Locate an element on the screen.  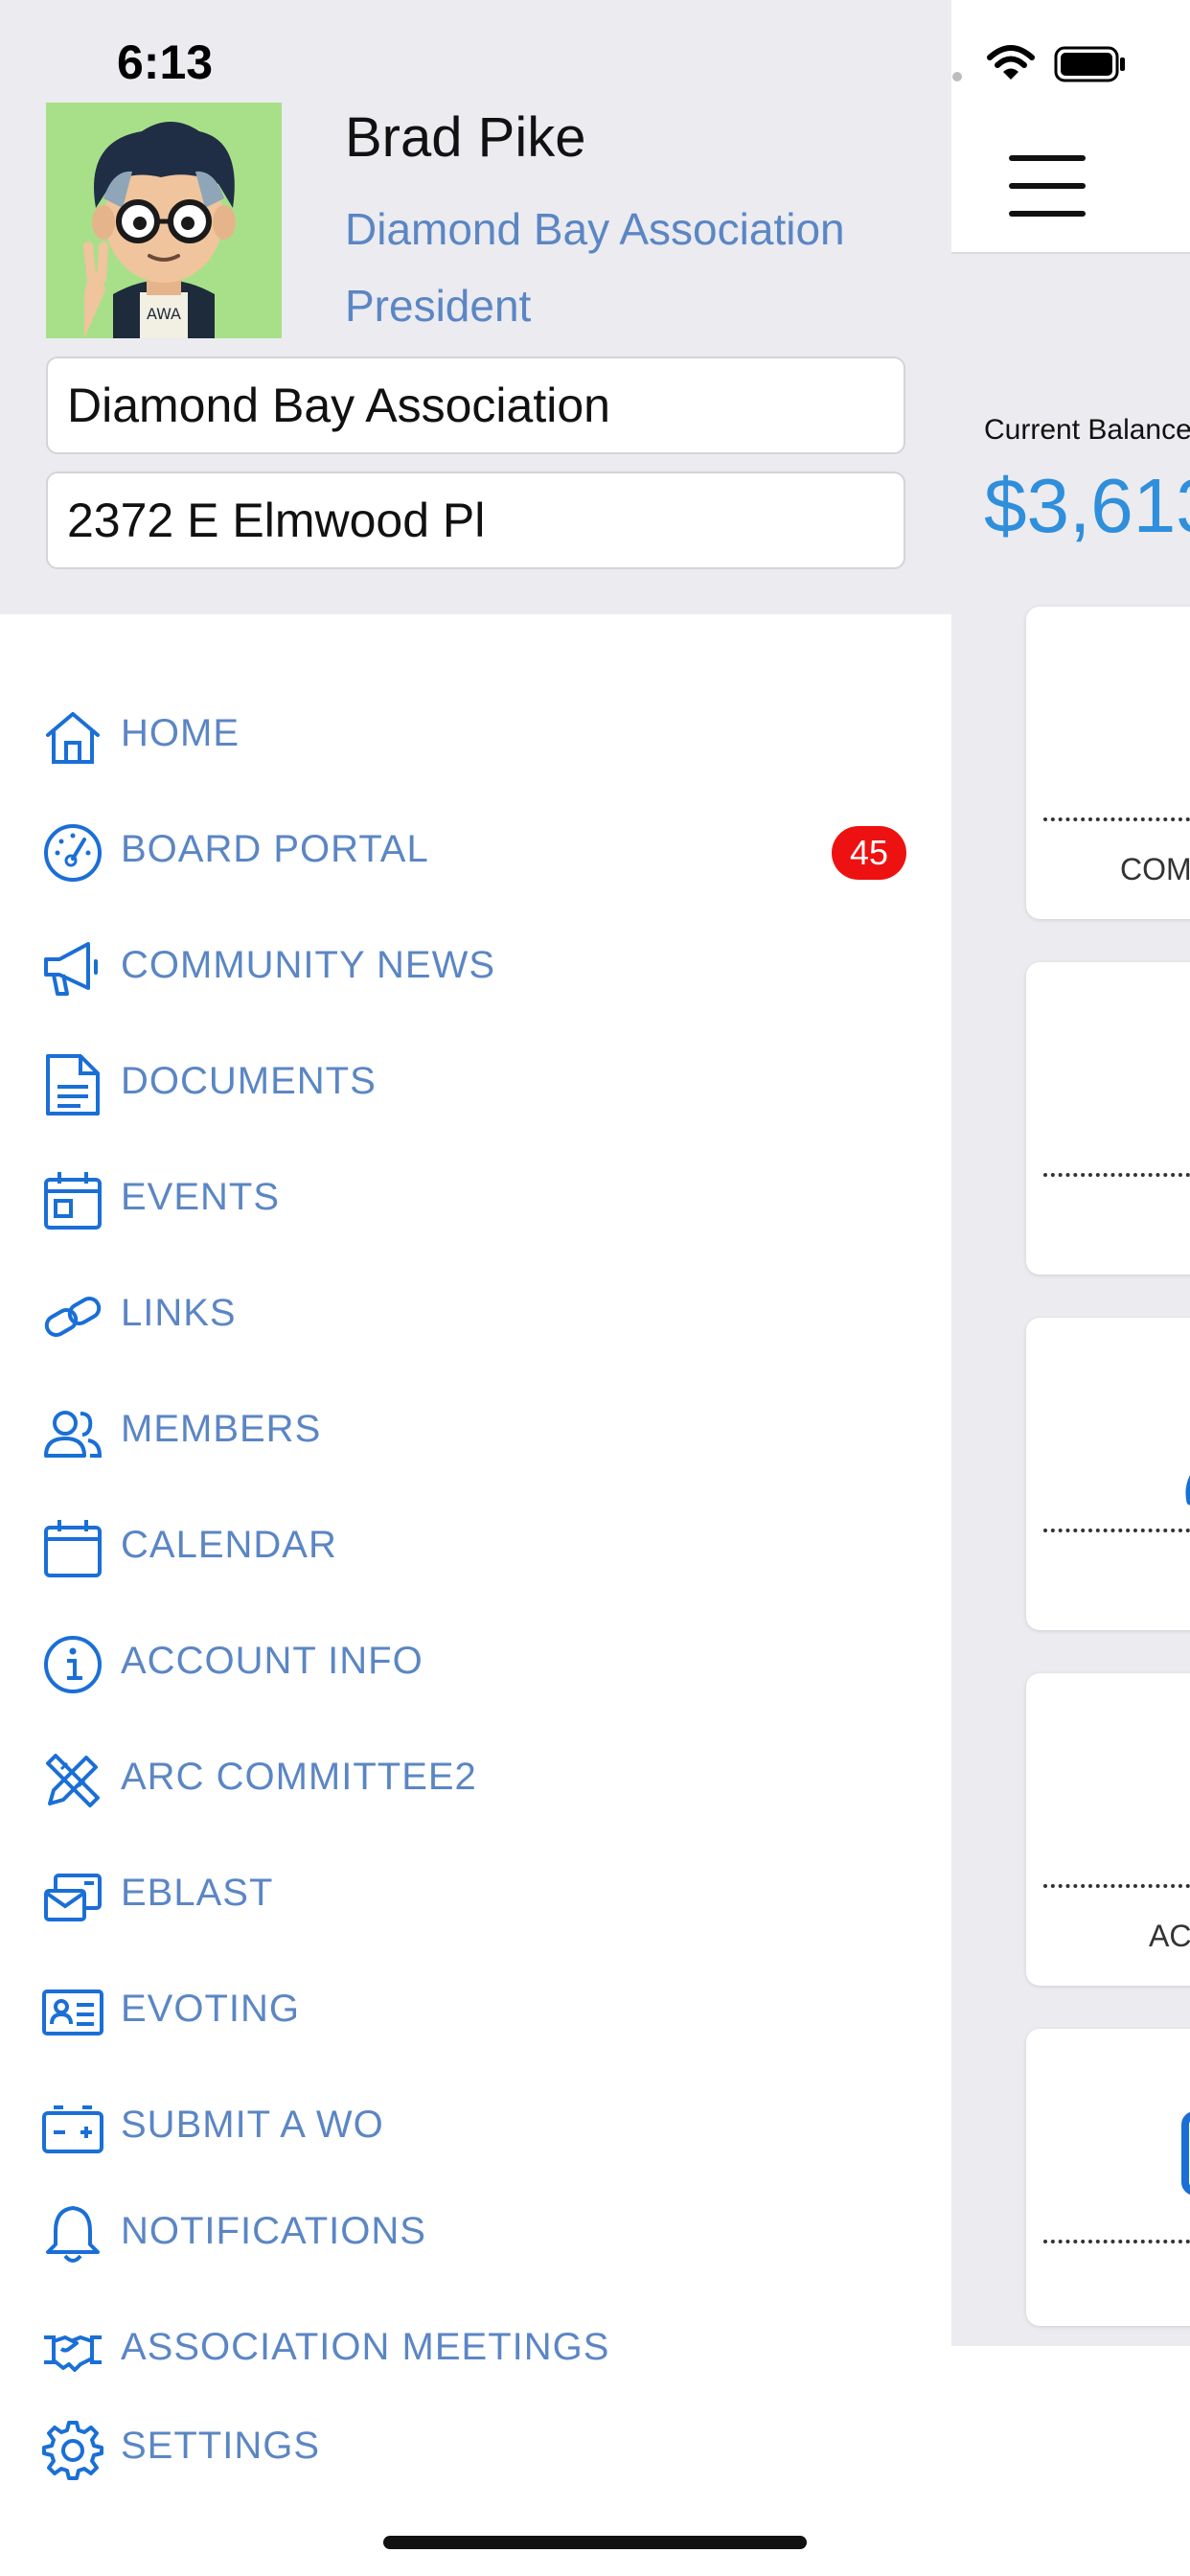
megaphone-icon is located at coordinates (72, 969).